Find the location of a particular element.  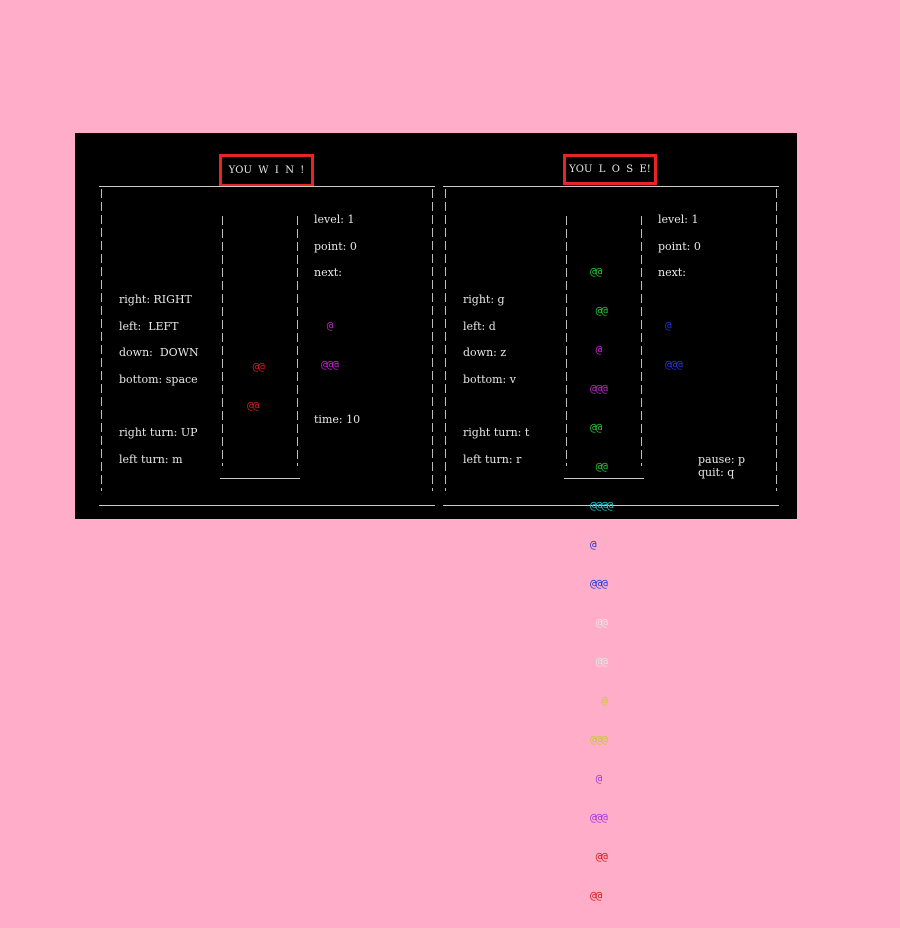

player1-next-piece: @ @@@ is located at coordinates (332, 345).